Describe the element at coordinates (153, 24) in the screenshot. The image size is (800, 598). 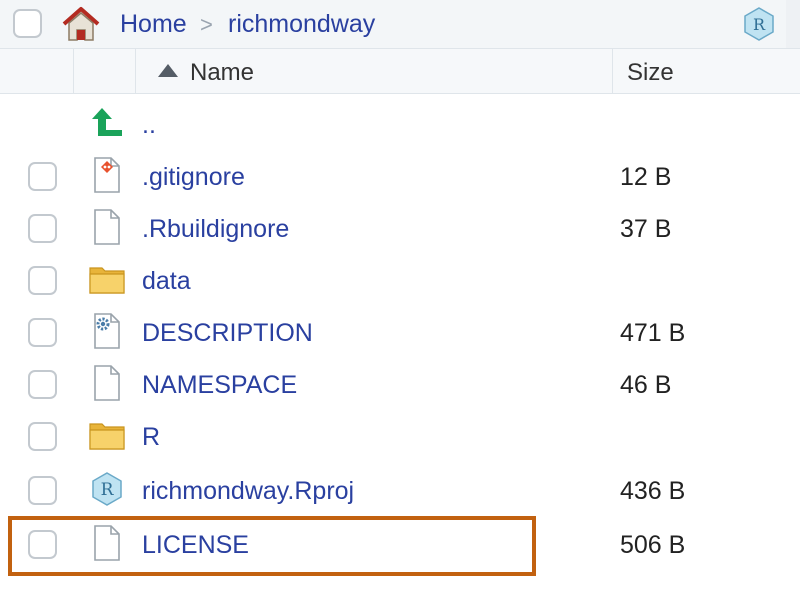
I see `breadcrumb-home: Home` at that location.